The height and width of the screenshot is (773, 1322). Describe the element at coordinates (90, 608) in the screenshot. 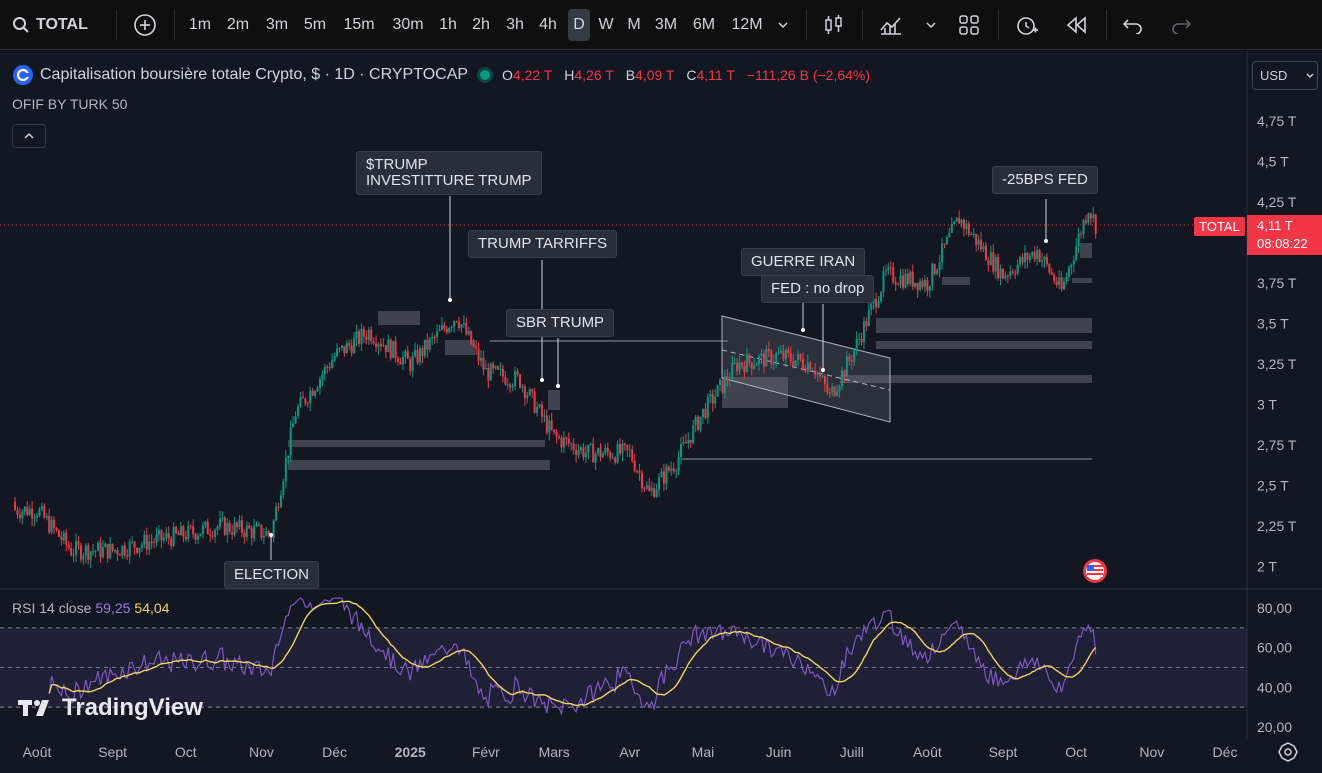

I see `rsi-legend: RSI 14 close 59,25 54,04` at that location.